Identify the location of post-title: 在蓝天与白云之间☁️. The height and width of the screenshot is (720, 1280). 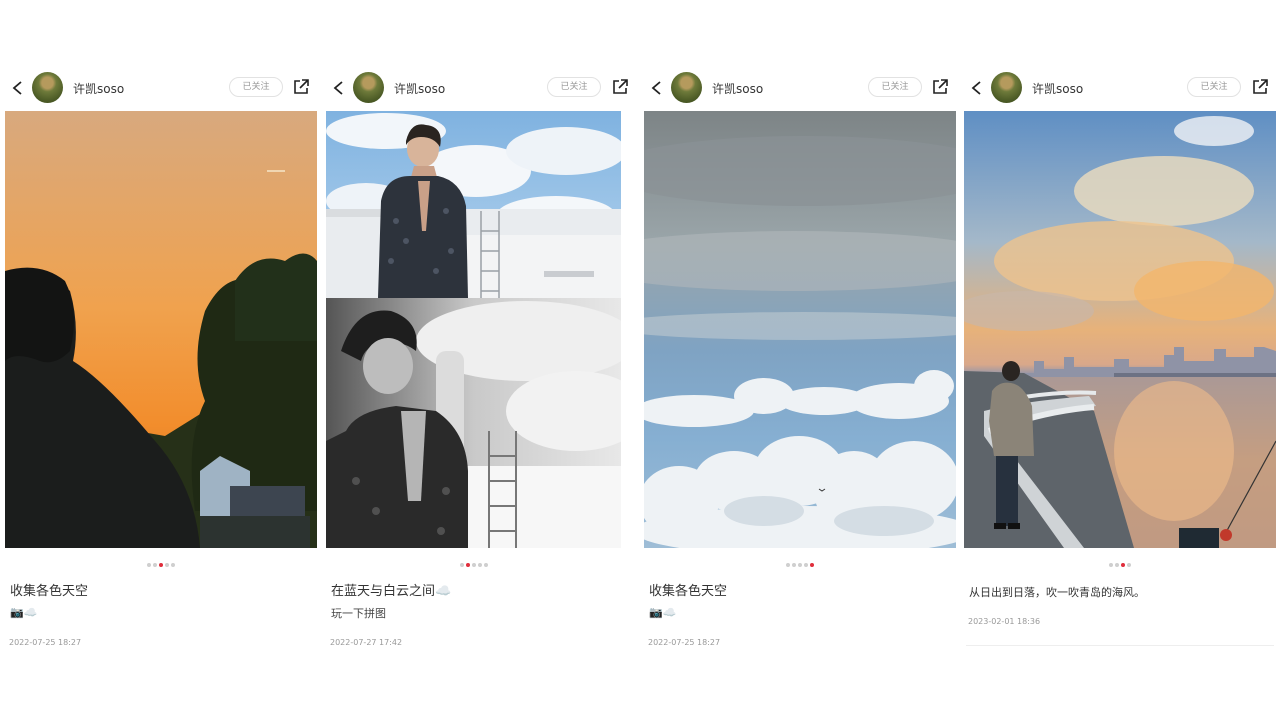
(391, 591).